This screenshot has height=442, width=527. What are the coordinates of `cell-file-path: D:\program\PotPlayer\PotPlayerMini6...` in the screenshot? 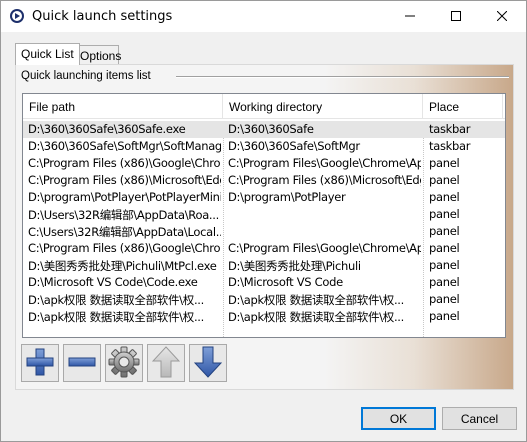 It's located at (124, 197).